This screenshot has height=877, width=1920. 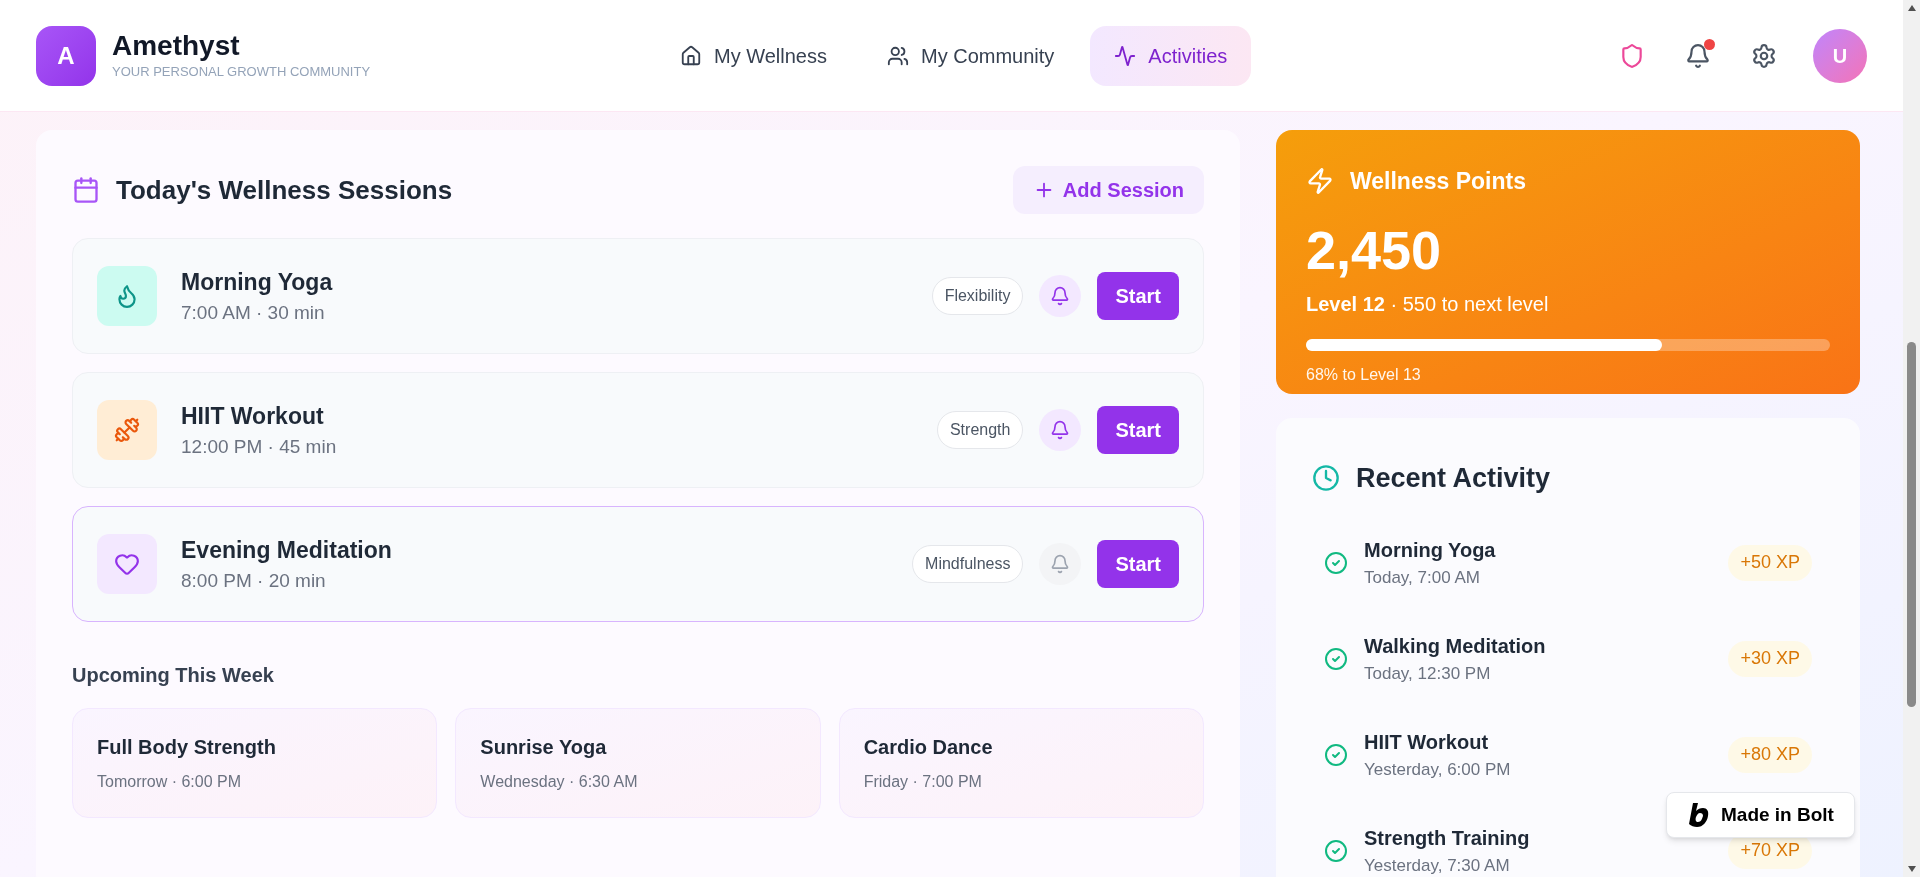 What do you see at coordinates (1453, 478) in the screenshot?
I see `card-title: Recent Activity` at bounding box center [1453, 478].